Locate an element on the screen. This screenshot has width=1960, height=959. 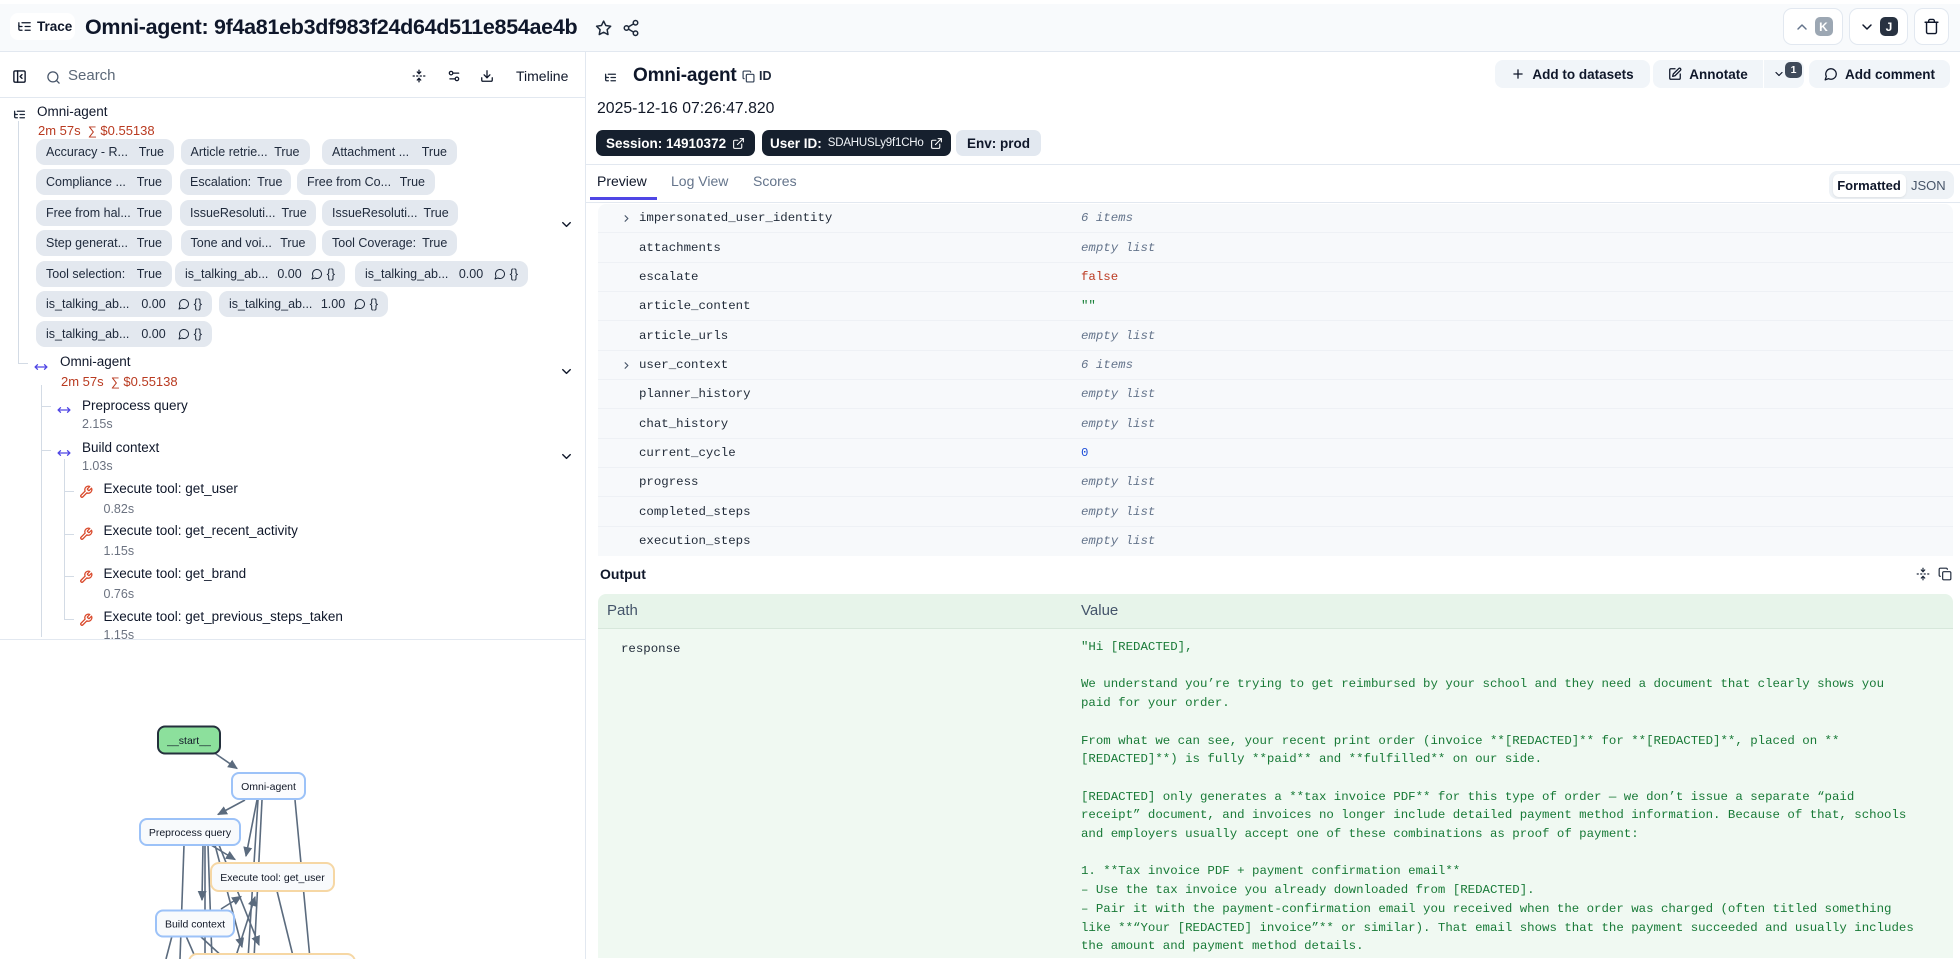
svg-text: Execute tool: get_user is located at coordinates (272, 878).